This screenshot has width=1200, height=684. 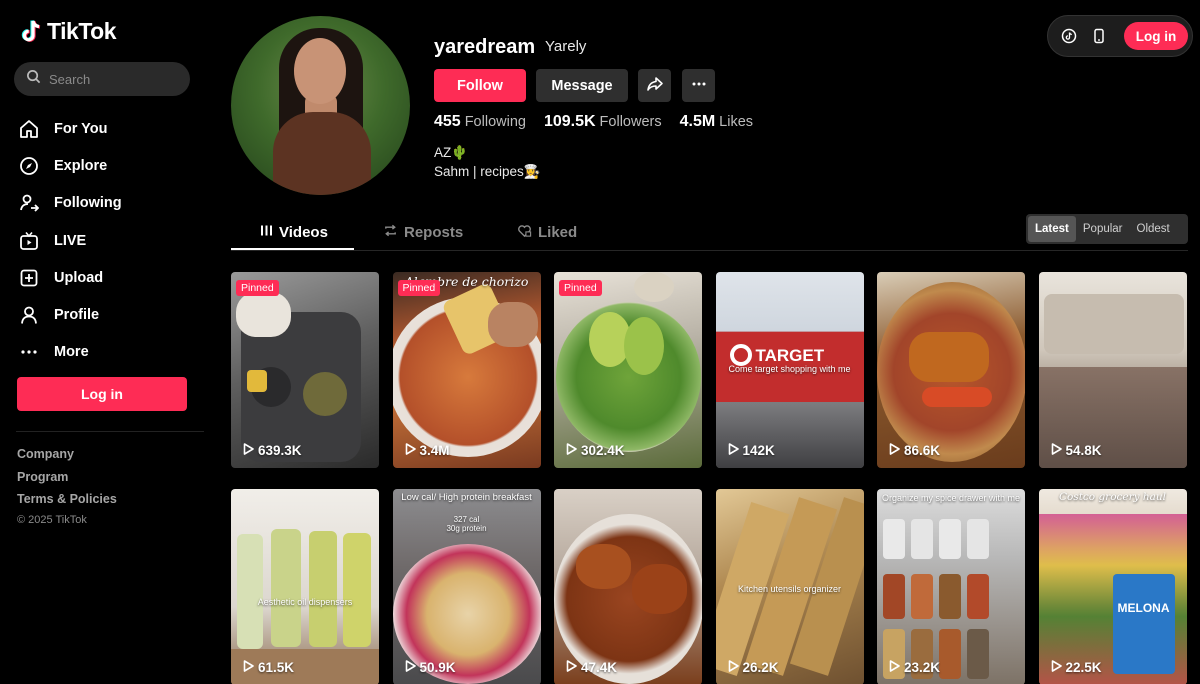 I want to click on ellipsis-icon, so click(x=699, y=85).